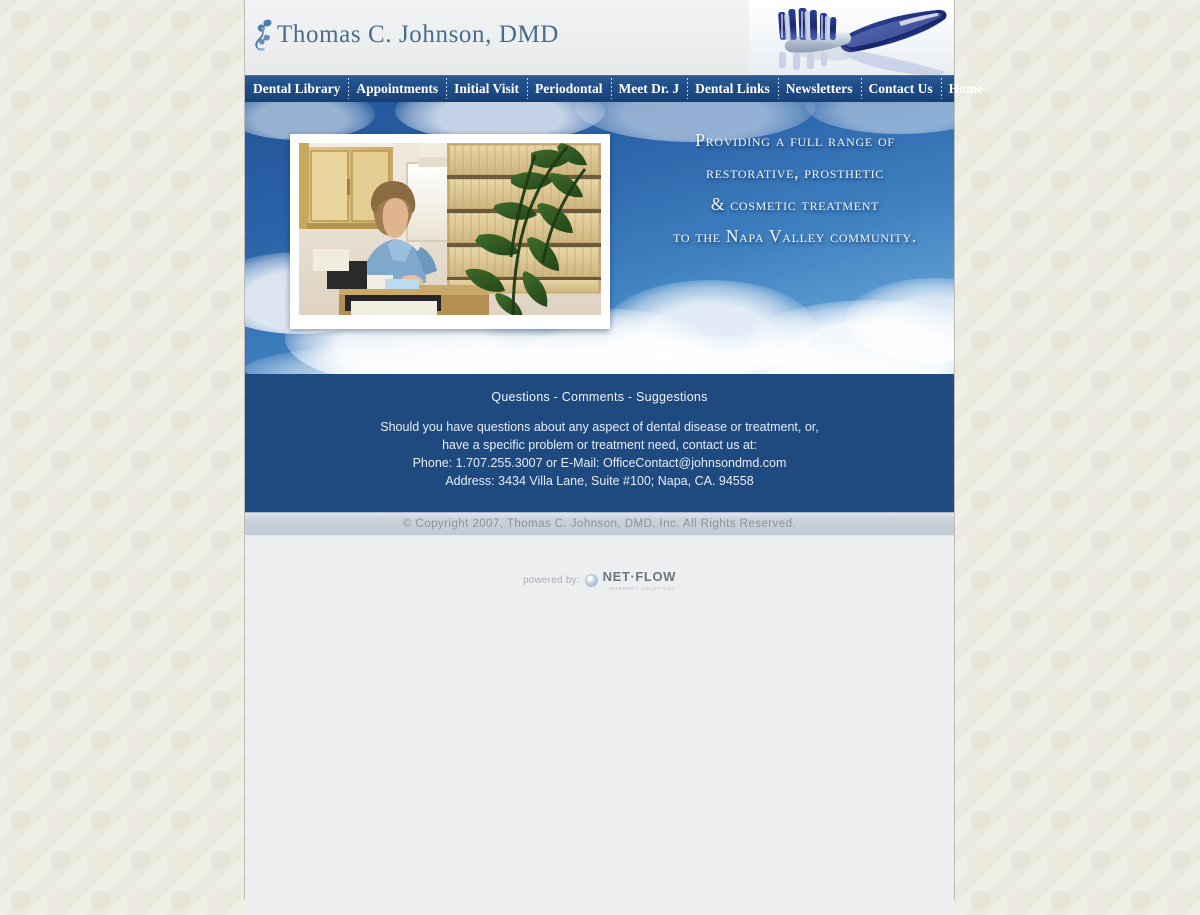  Describe the element at coordinates (900, 88) in the screenshot. I see `nav-item-contact-us: Contact Us` at that location.